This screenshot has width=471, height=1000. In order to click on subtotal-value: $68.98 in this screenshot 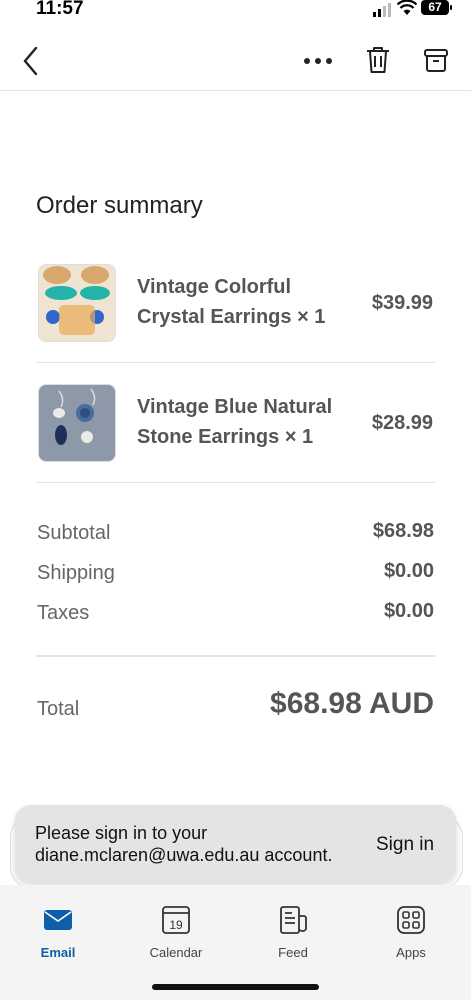, I will do `click(403, 531)`.